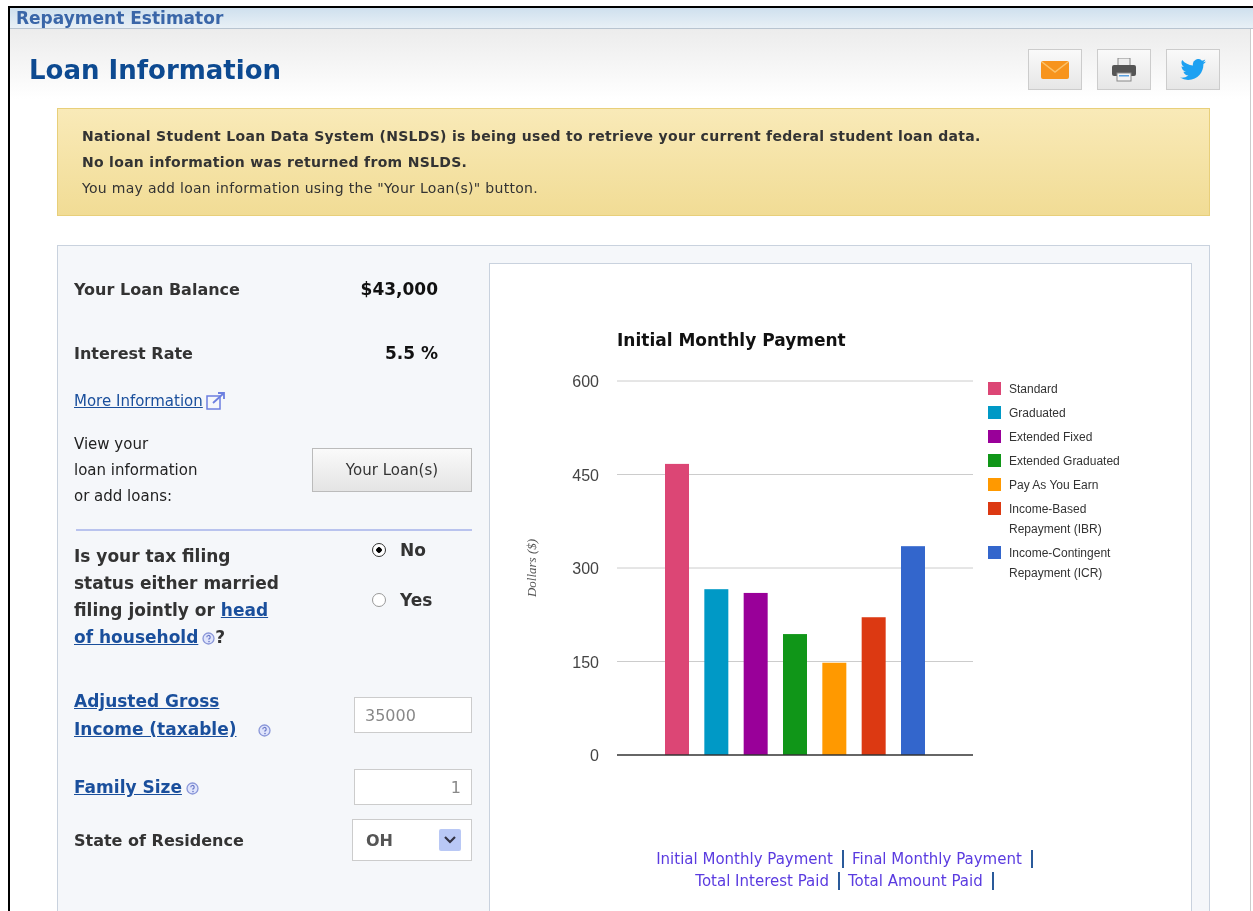 This screenshot has width=1253, height=911. I want to click on chart-view-link: Initial Monthly Payment, so click(746, 859).